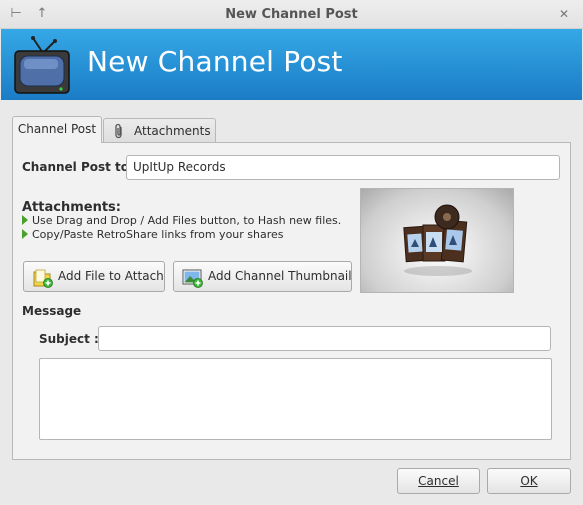 Image resolution: width=583 pixels, height=505 pixels. What do you see at coordinates (78, 167) in the screenshot?
I see `channel-post-to-label: Channel Post to:` at bounding box center [78, 167].